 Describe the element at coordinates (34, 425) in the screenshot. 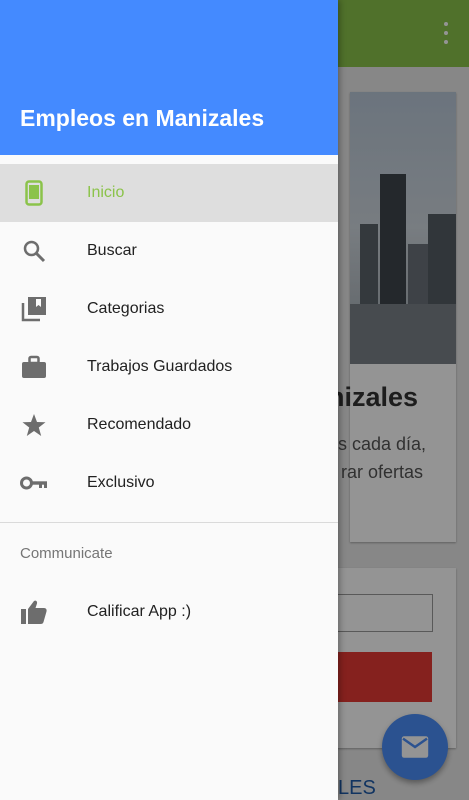

I see `star-icon` at that location.